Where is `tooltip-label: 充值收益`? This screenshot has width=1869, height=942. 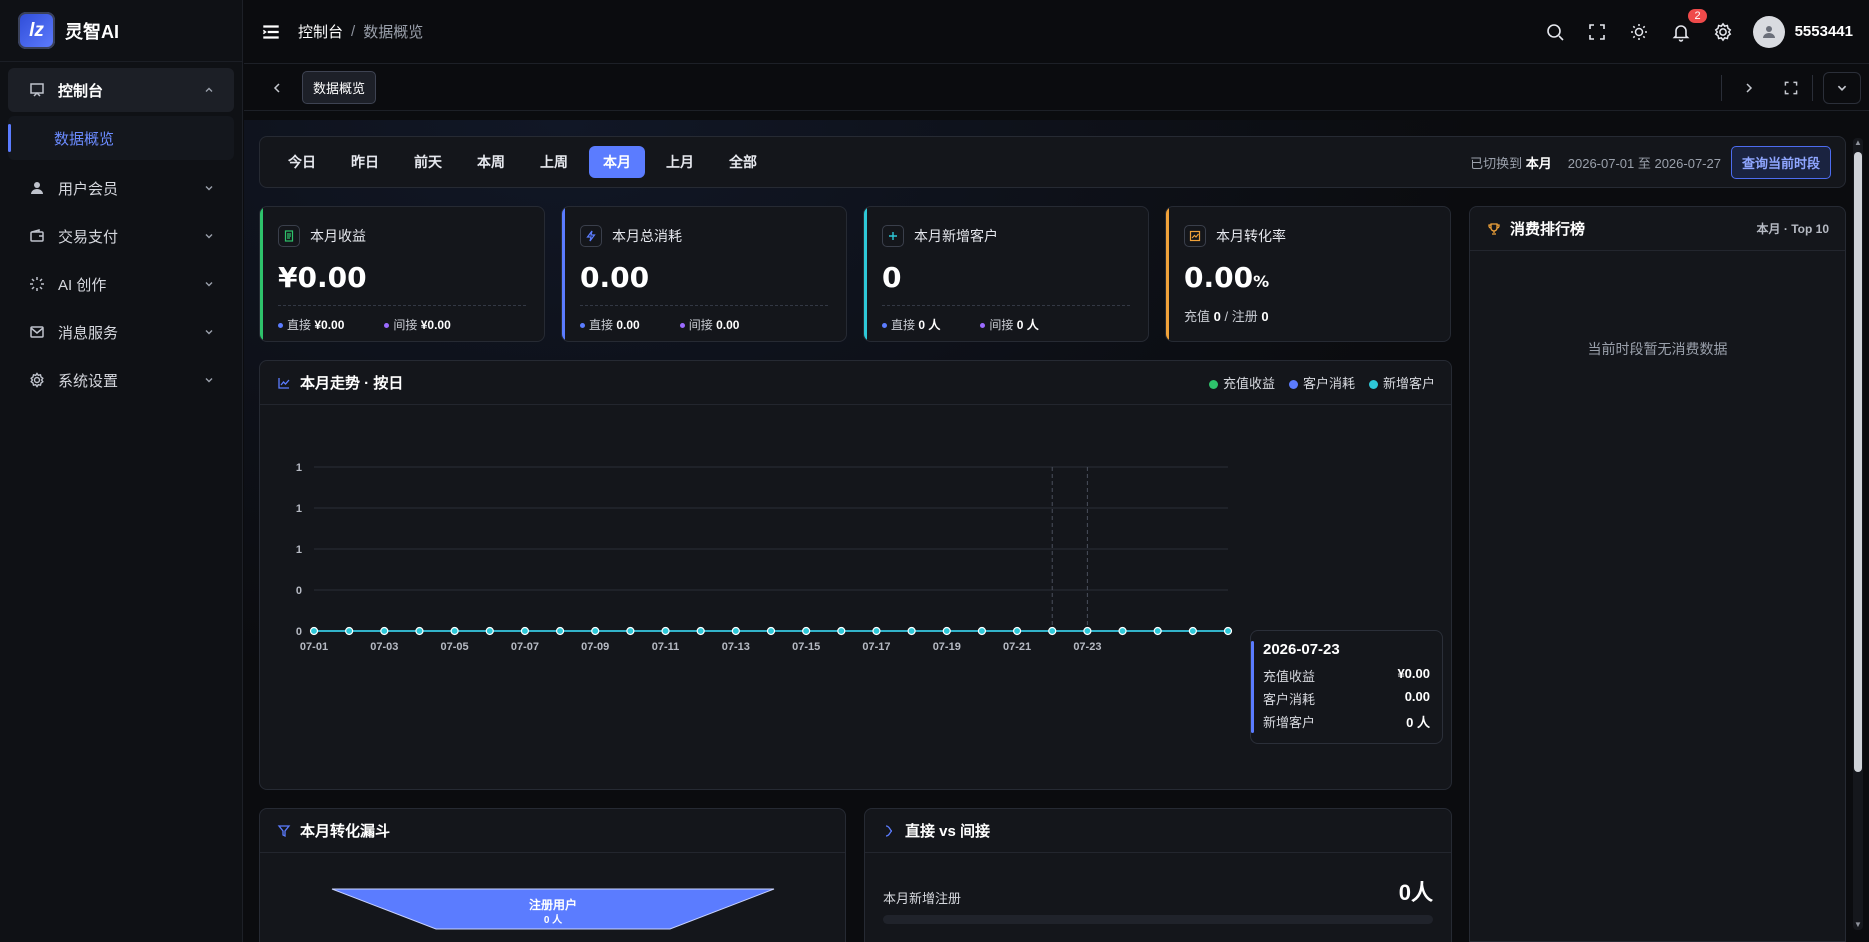
tooltip-label: 充值收益 is located at coordinates (1289, 676).